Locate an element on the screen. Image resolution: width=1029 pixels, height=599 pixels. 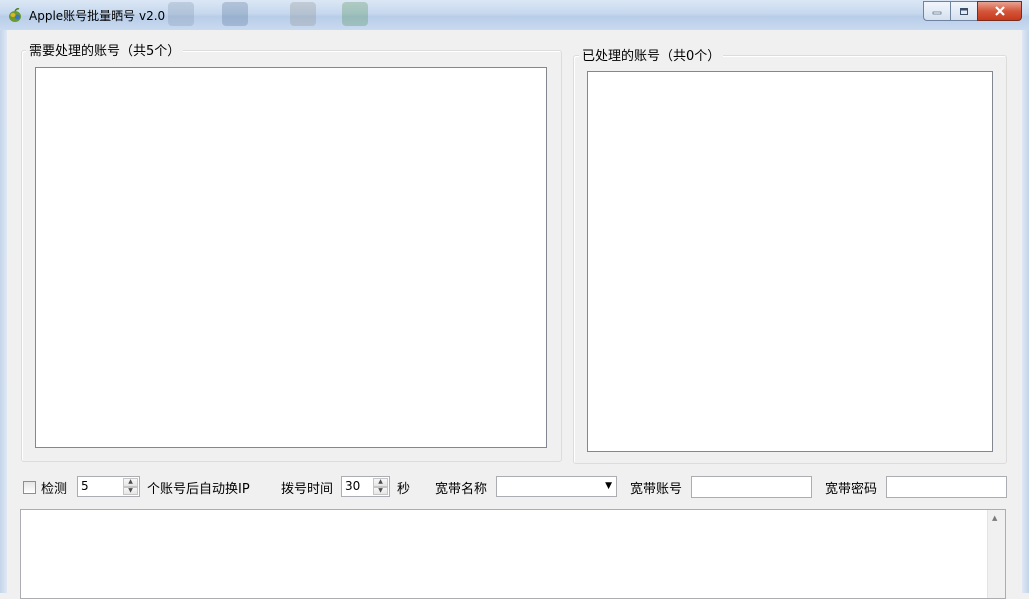
pending-accounts-label: 需要处理的账号（共5个） is located at coordinates (105, 49).